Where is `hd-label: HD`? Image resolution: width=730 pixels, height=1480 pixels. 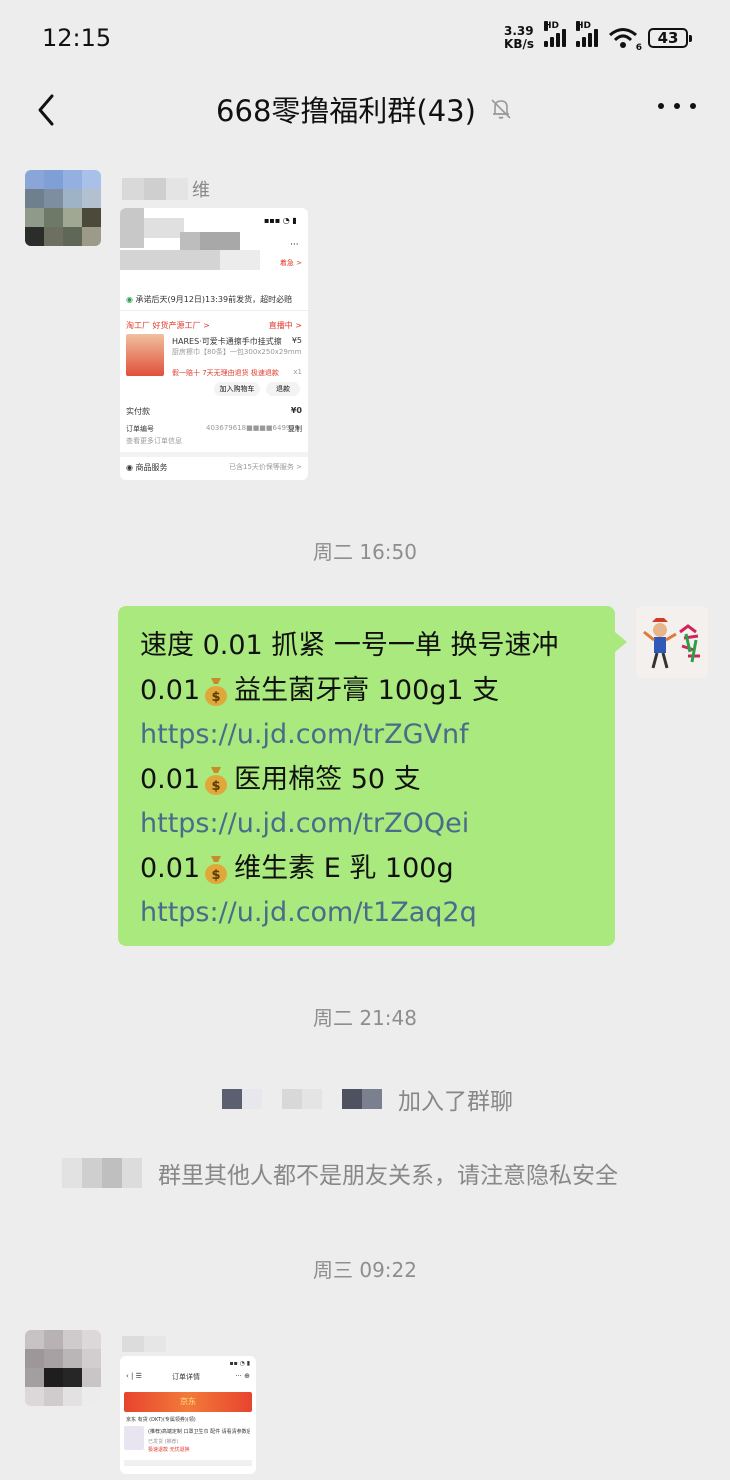 hd-label: HD is located at coordinates (552, 26).